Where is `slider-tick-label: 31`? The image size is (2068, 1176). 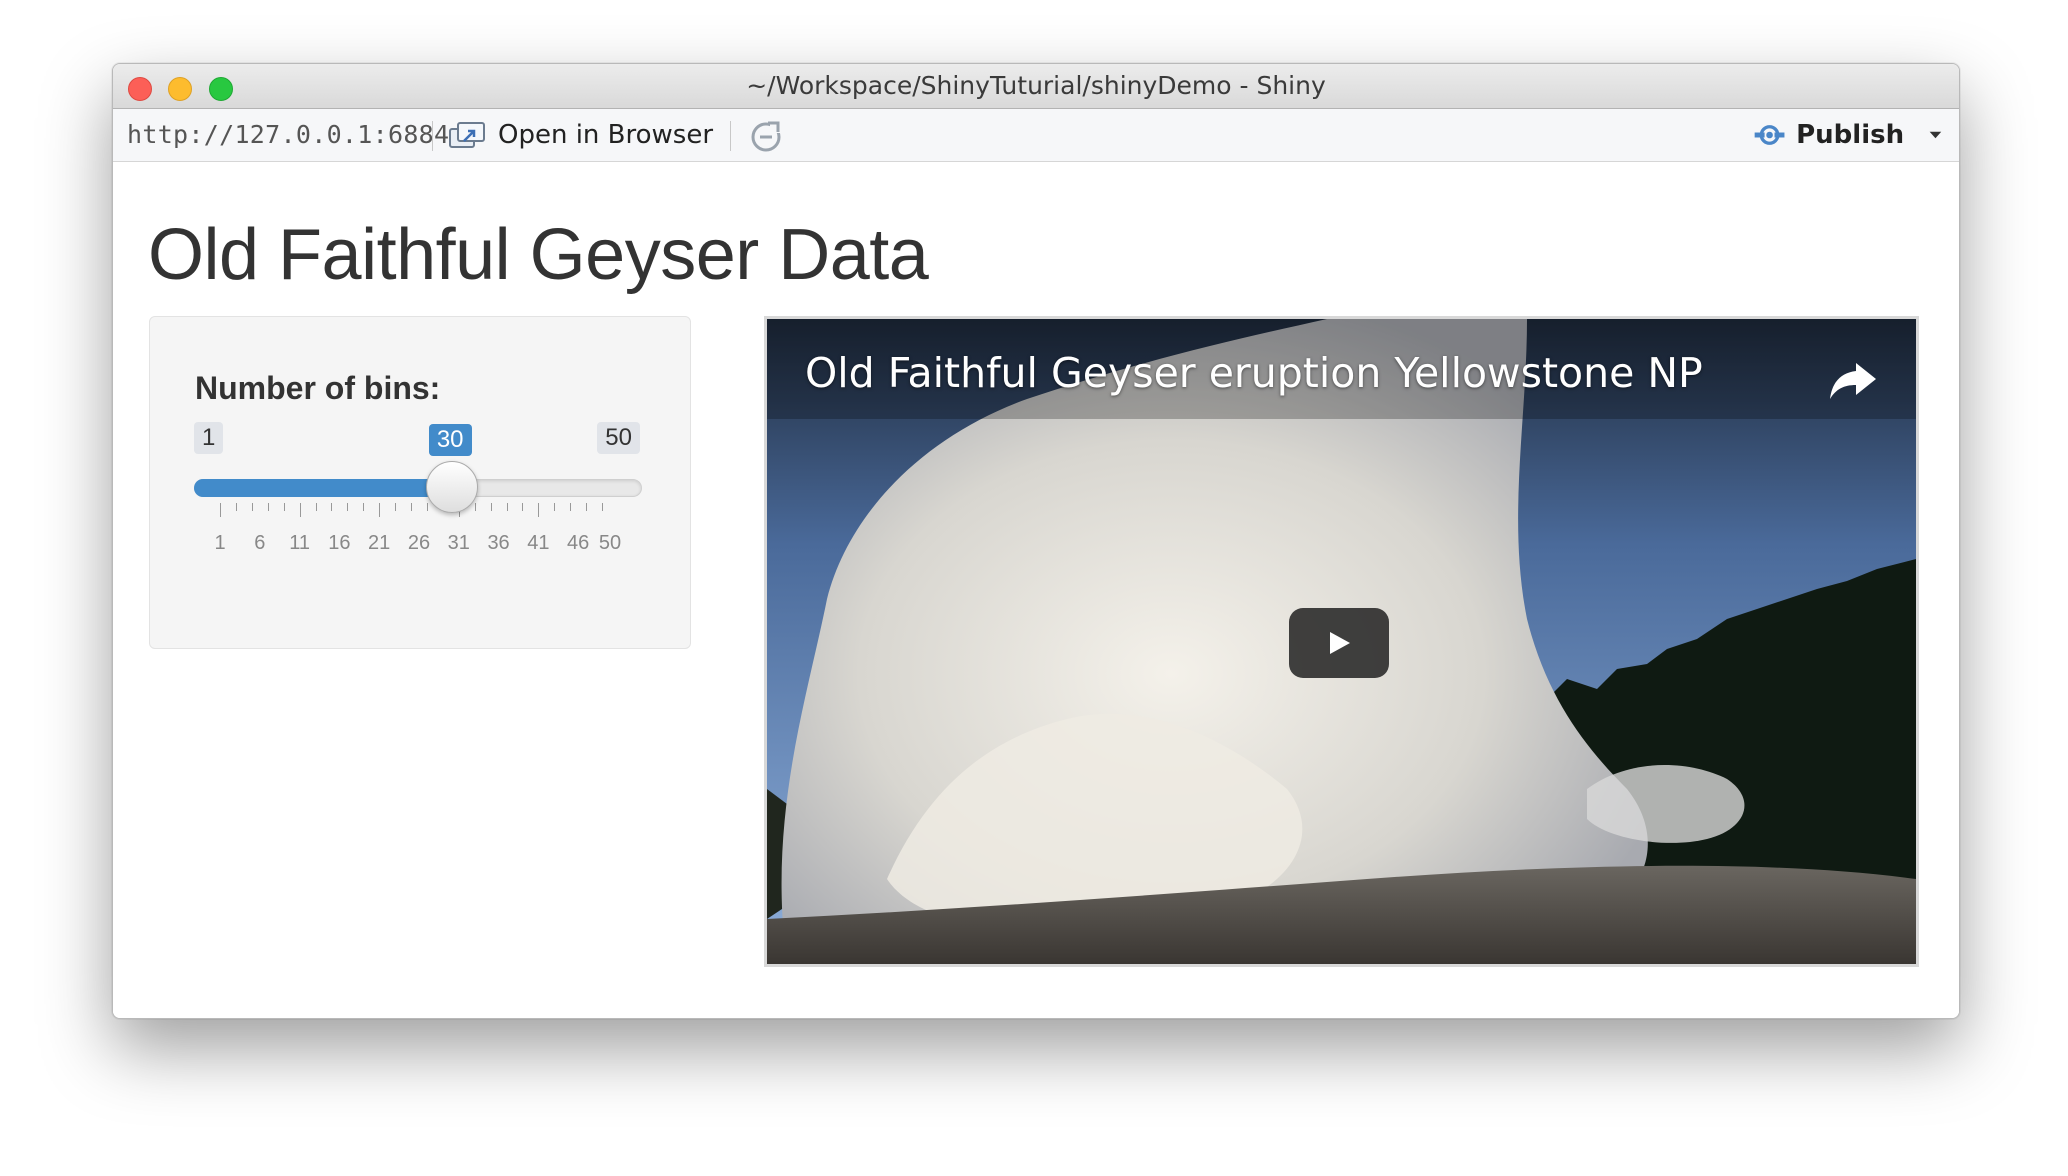 slider-tick-label: 31 is located at coordinates (458, 543).